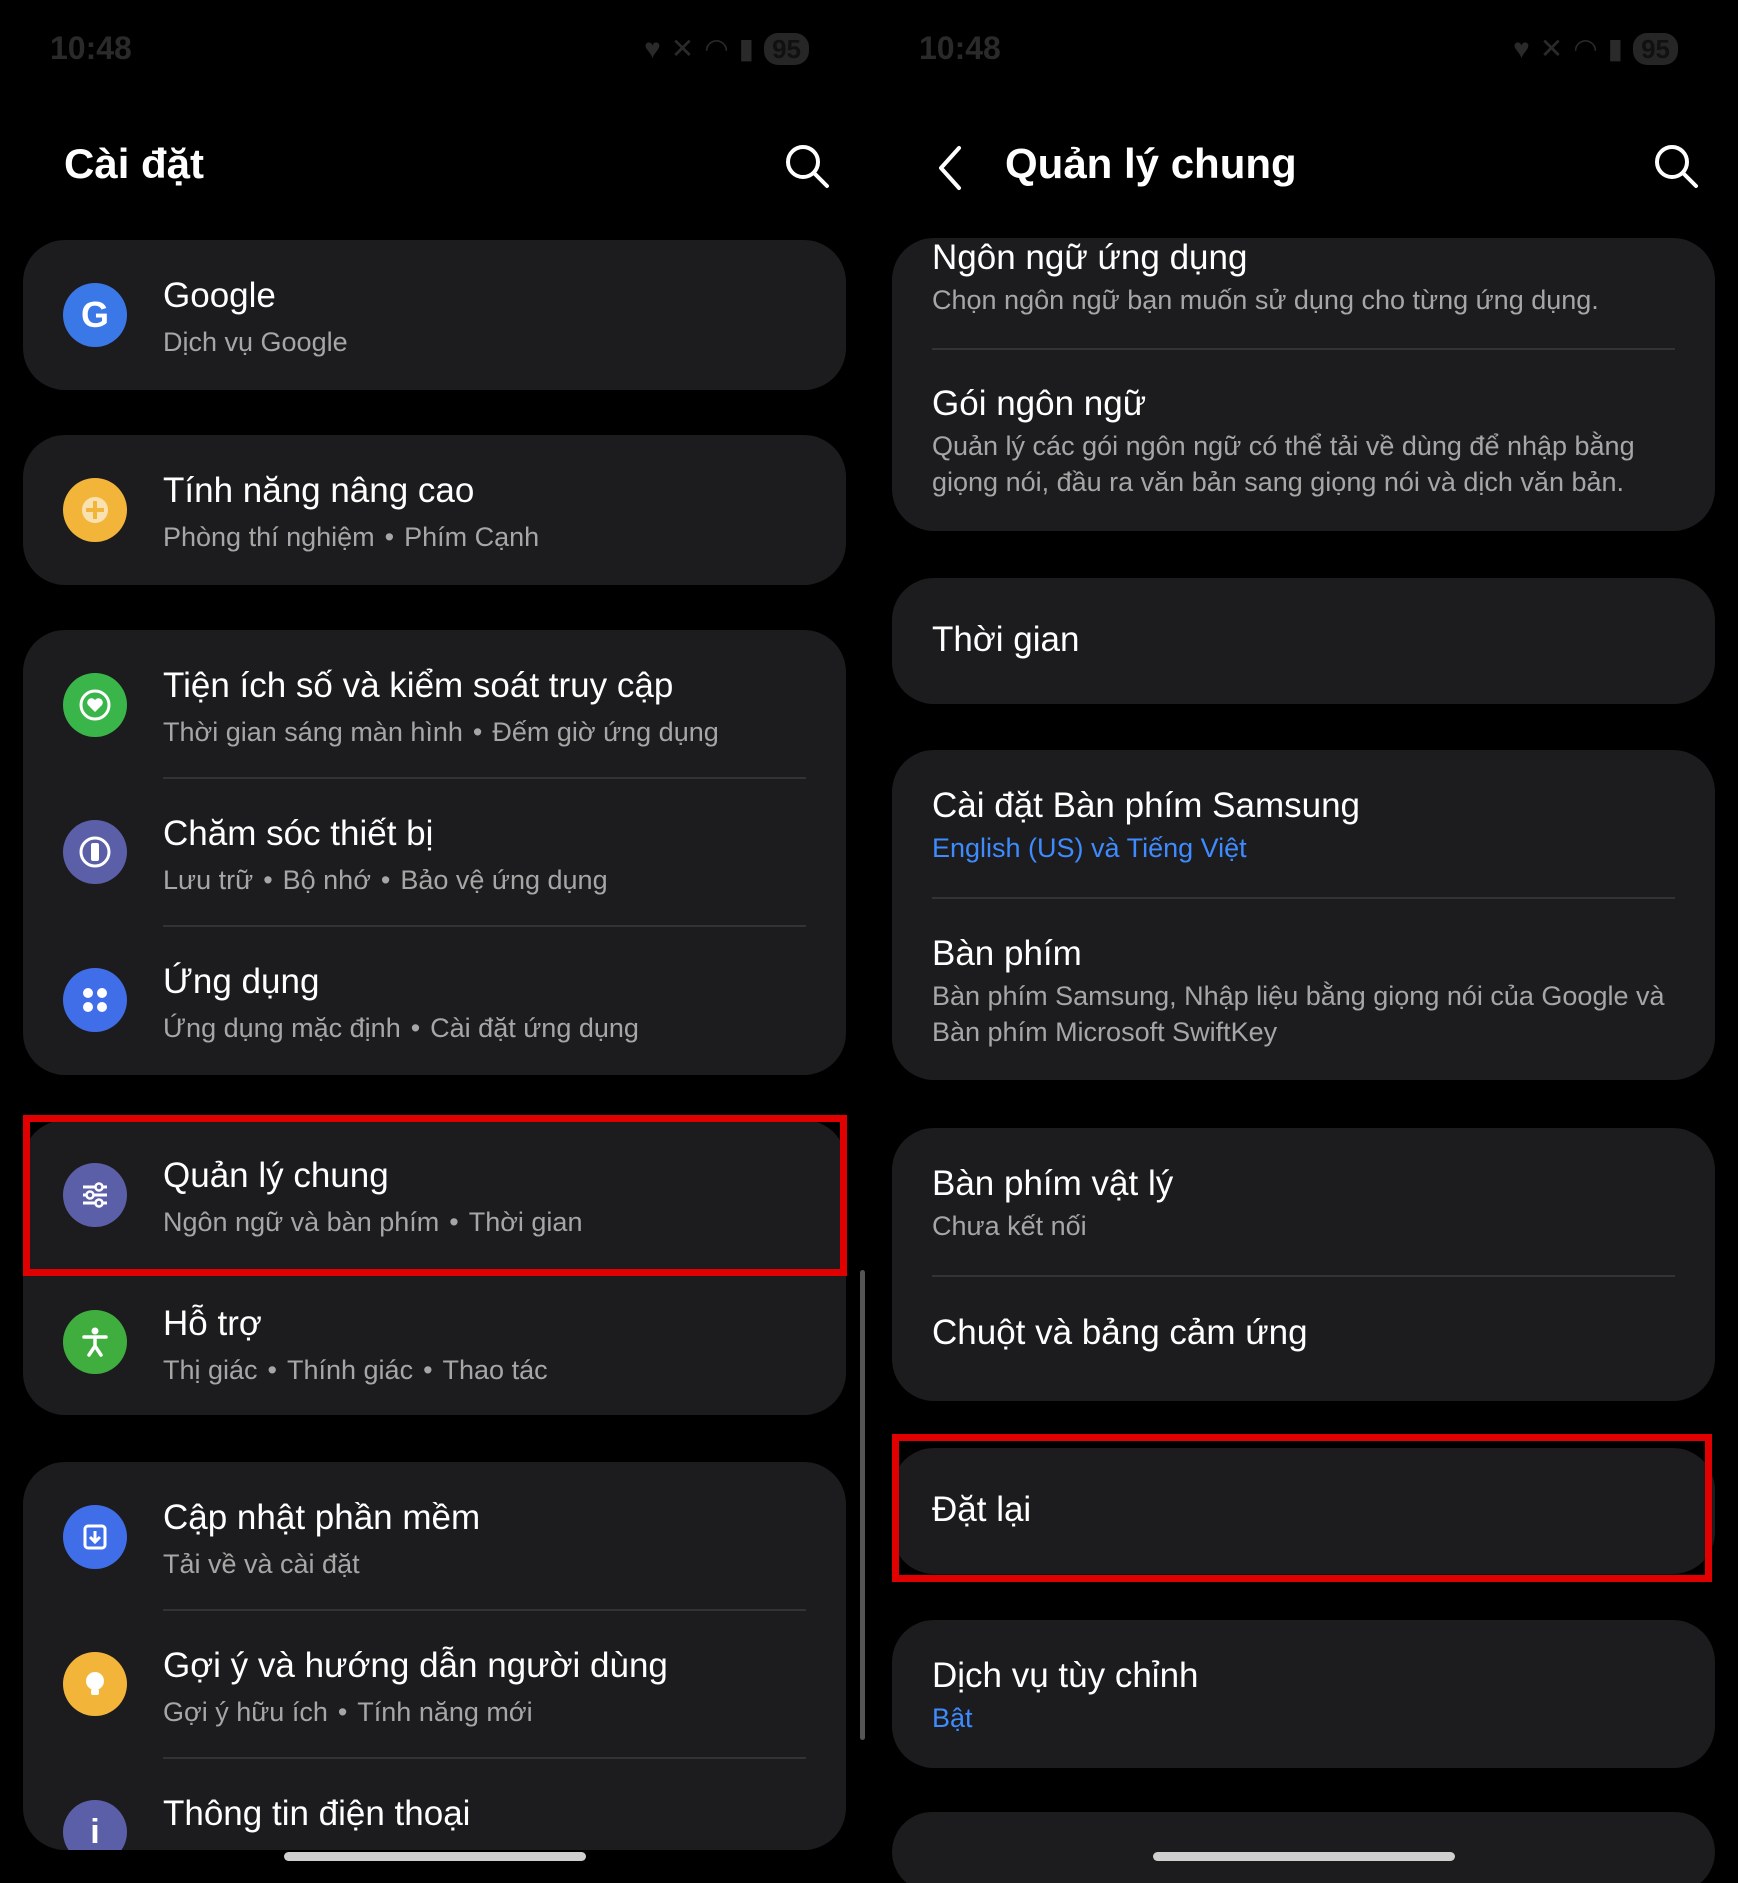 The width and height of the screenshot is (1738, 1883). Describe the element at coordinates (95, 315) in the screenshot. I see `google-icon: G` at that location.